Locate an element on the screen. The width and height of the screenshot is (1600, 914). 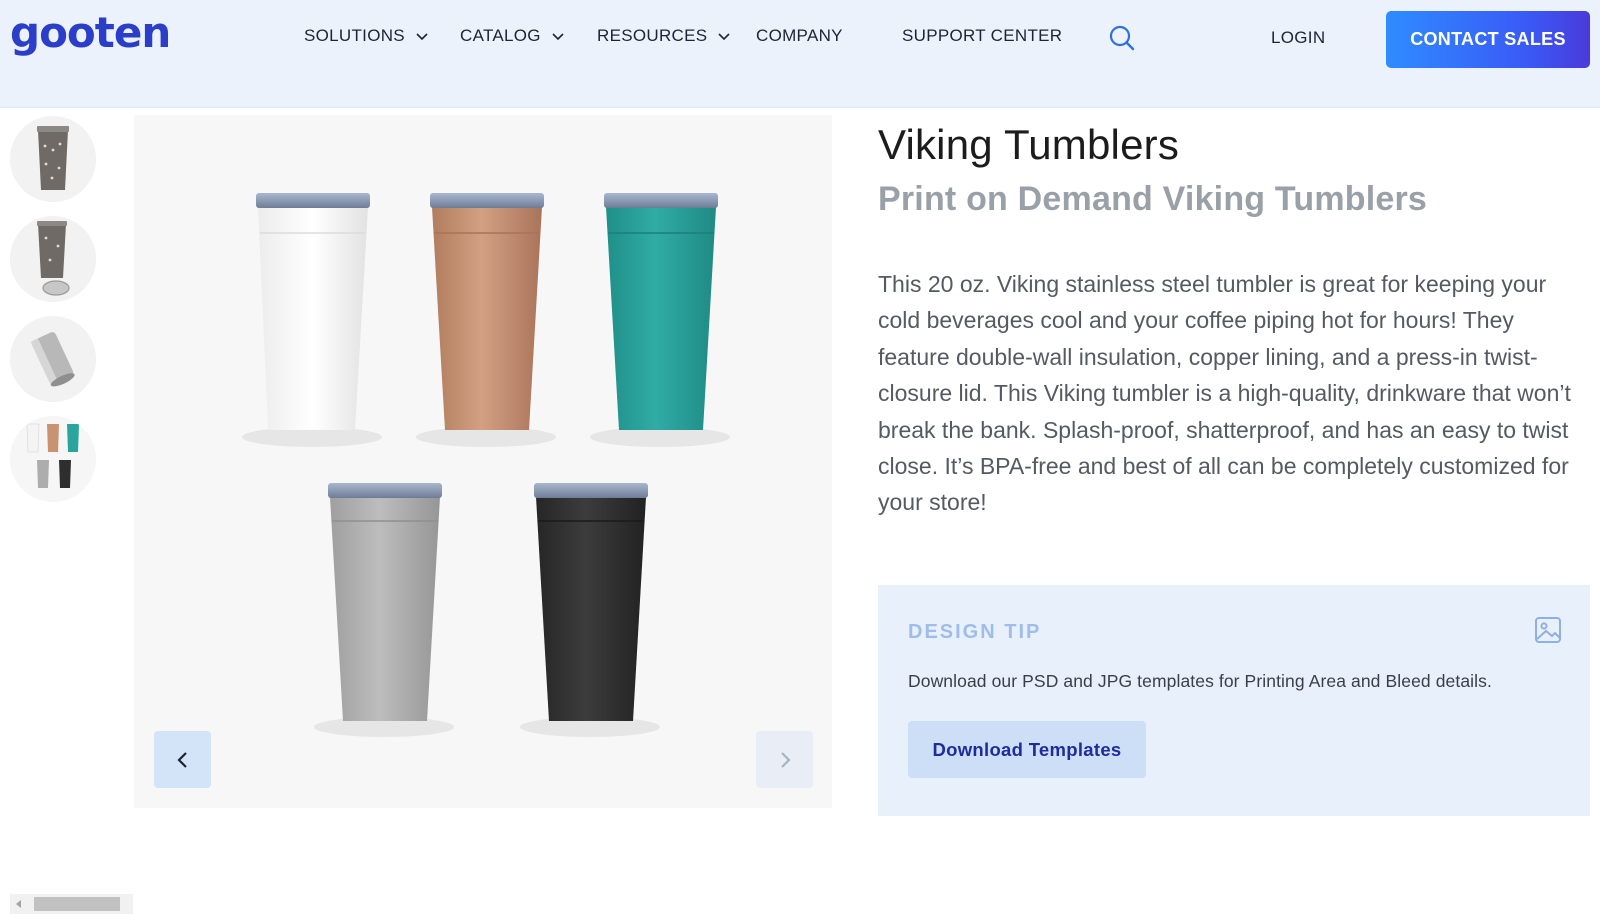
login-link: LOGIN is located at coordinates (1298, 38).